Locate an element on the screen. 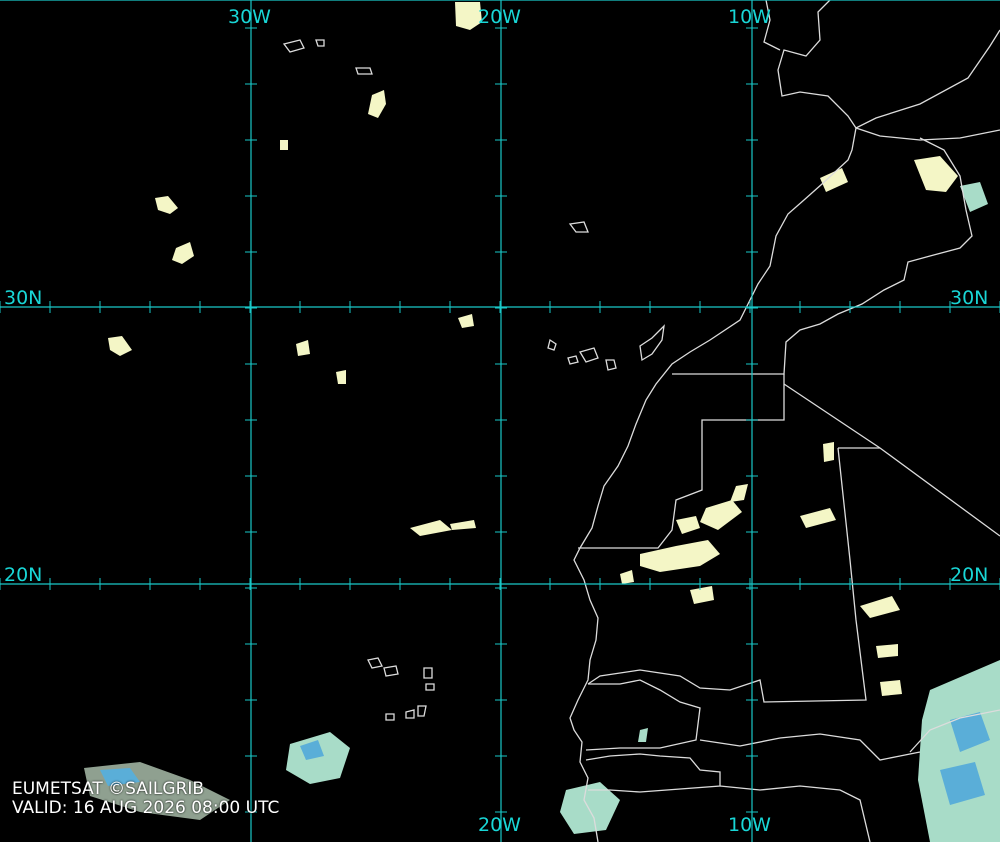 This screenshot has height=842, width=1000. lat-label-20n-right: 20N is located at coordinates (969, 575).